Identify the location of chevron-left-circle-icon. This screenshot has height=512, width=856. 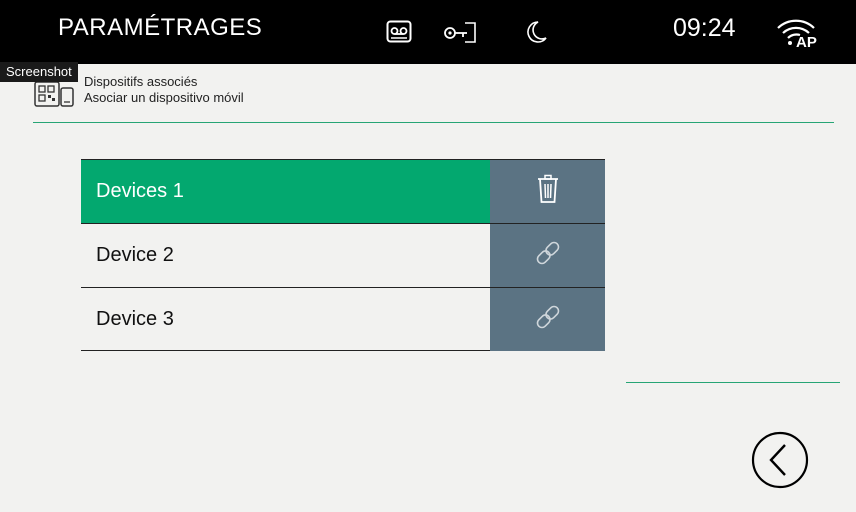
(780, 462).